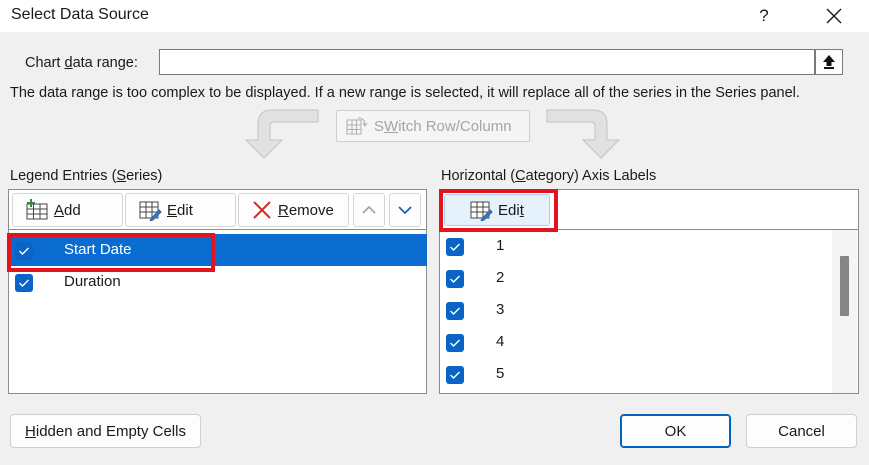 The image size is (869, 465). Describe the element at coordinates (500, 341) in the screenshot. I see `axis-label-value: 4` at that location.